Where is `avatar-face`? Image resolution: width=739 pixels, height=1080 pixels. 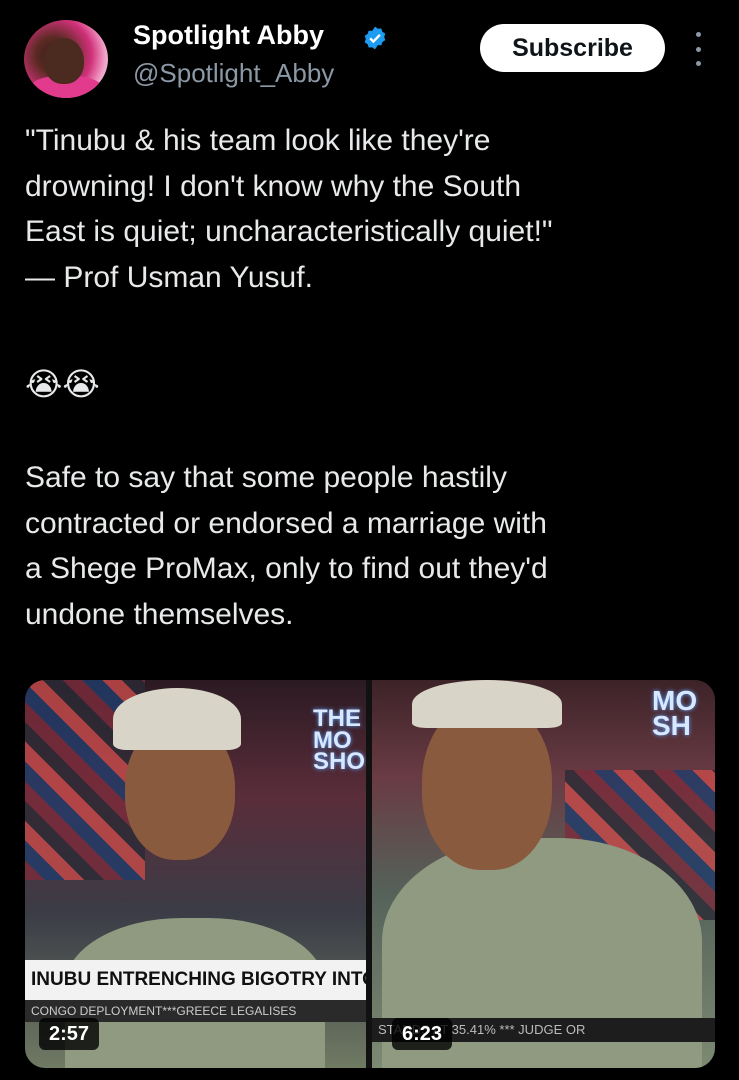 avatar-face is located at coordinates (64, 61).